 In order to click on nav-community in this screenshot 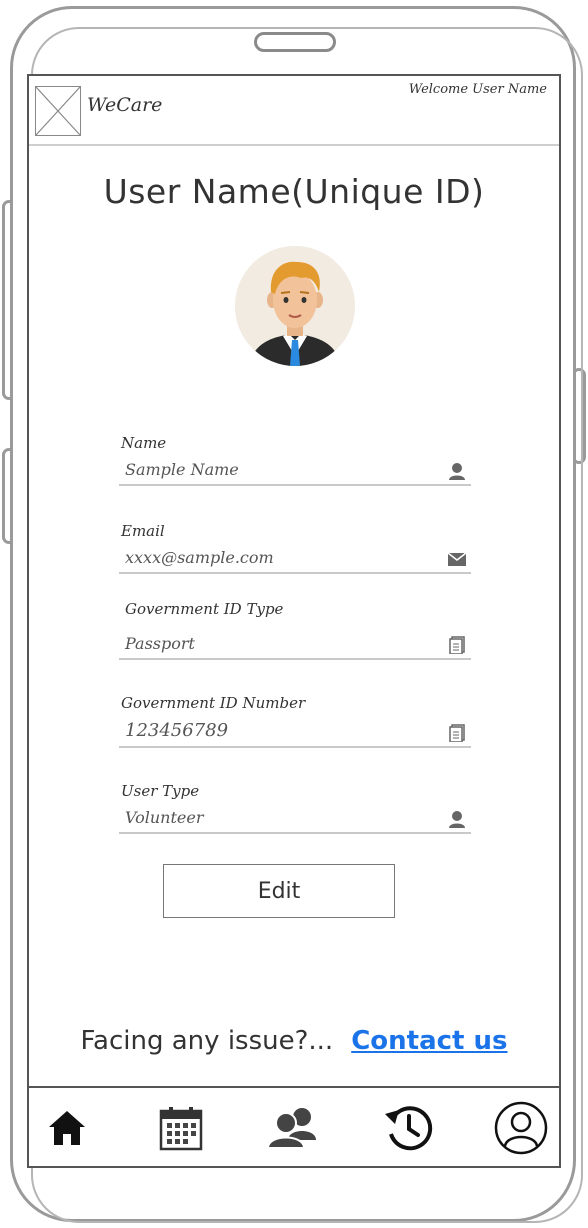, I will do `click(294, 1128)`.